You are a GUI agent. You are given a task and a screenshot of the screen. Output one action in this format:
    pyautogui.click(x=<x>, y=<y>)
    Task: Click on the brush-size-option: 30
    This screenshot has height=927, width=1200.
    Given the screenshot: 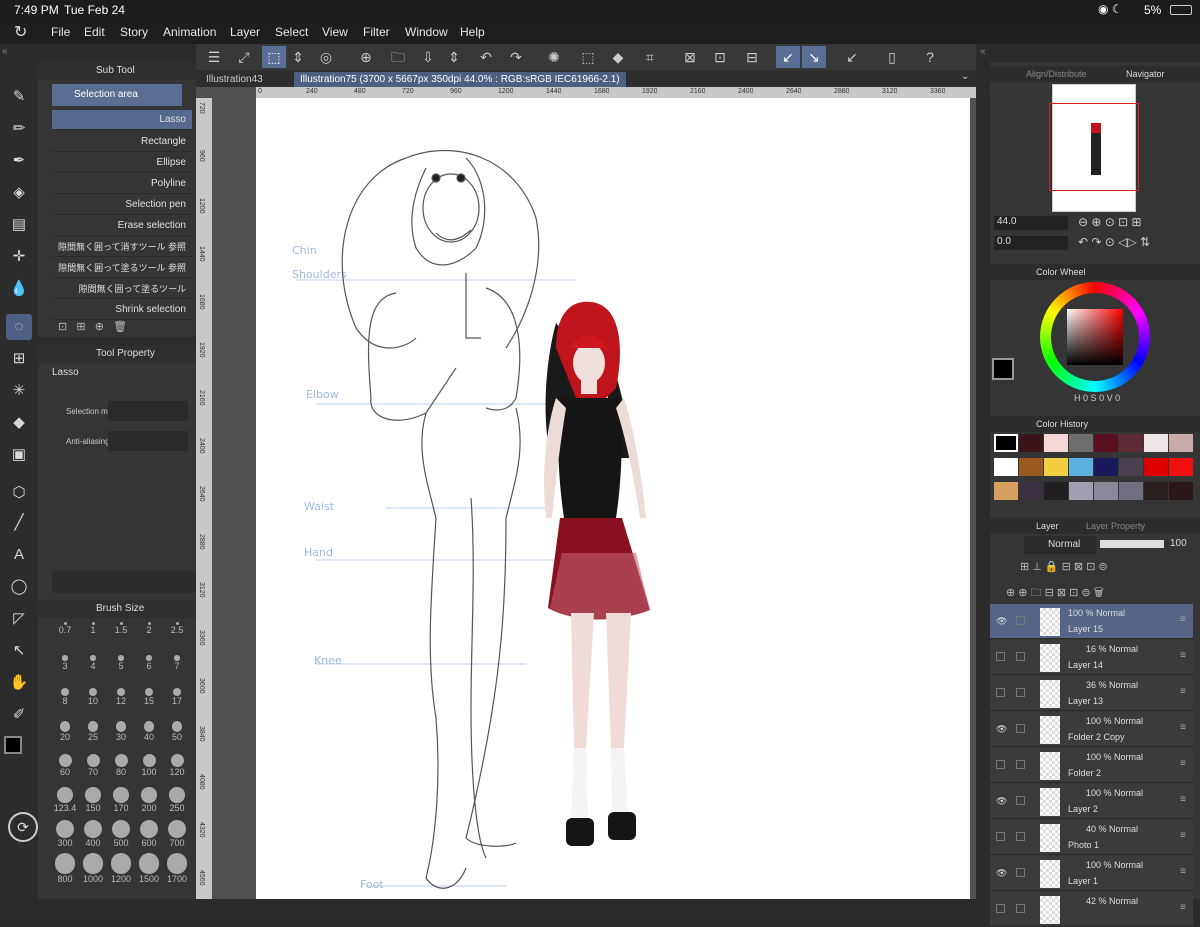 What is the action you would take?
    pyautogui.click(x=121, y=731)
    